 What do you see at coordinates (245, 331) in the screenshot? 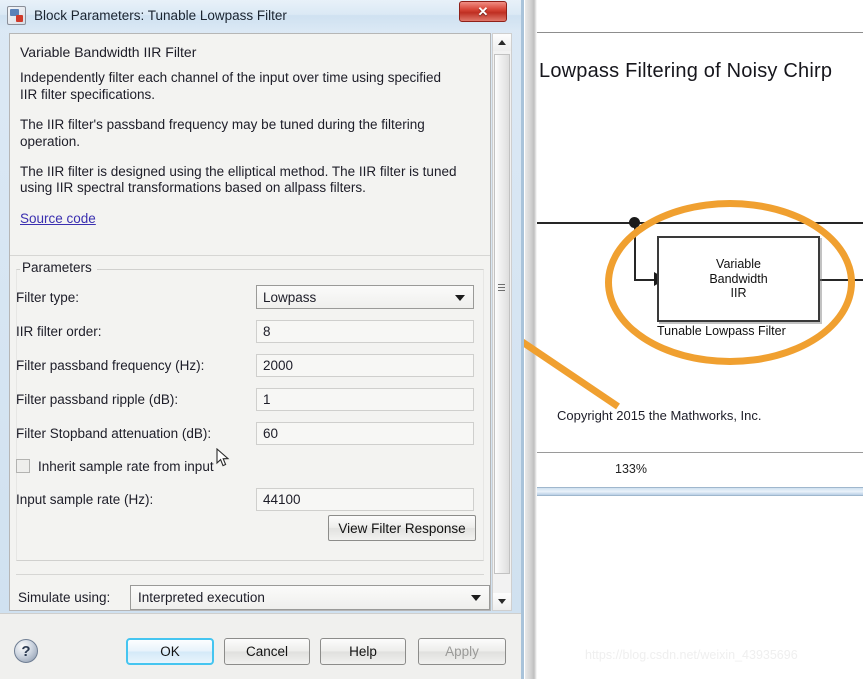
I see `row-iir-filter-order: IIR filter order: 8` at bounding box center [245, 331].